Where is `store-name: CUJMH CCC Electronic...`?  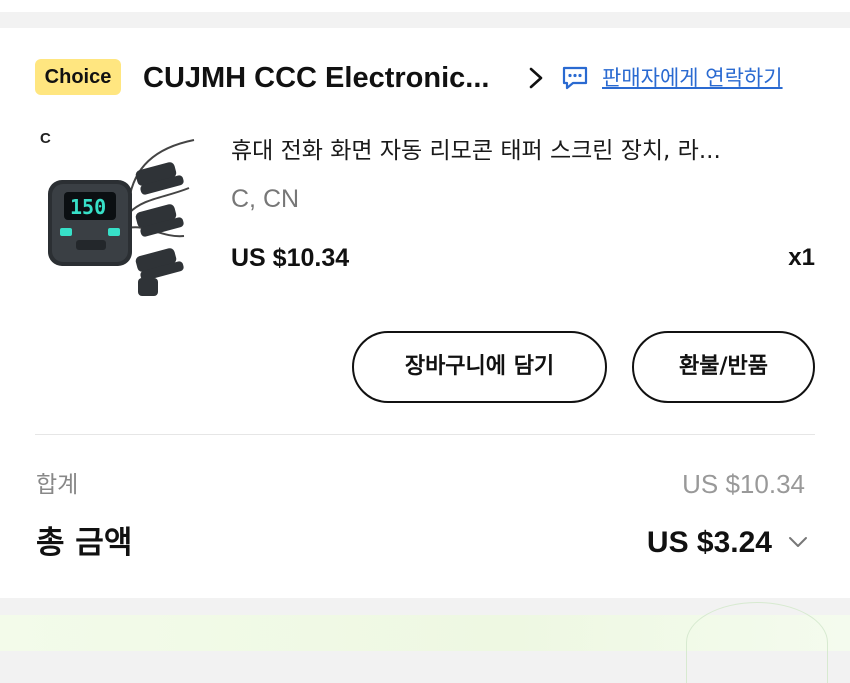
store-name: CUJMH CCC Electronic... is located at coordinates (329, 78).